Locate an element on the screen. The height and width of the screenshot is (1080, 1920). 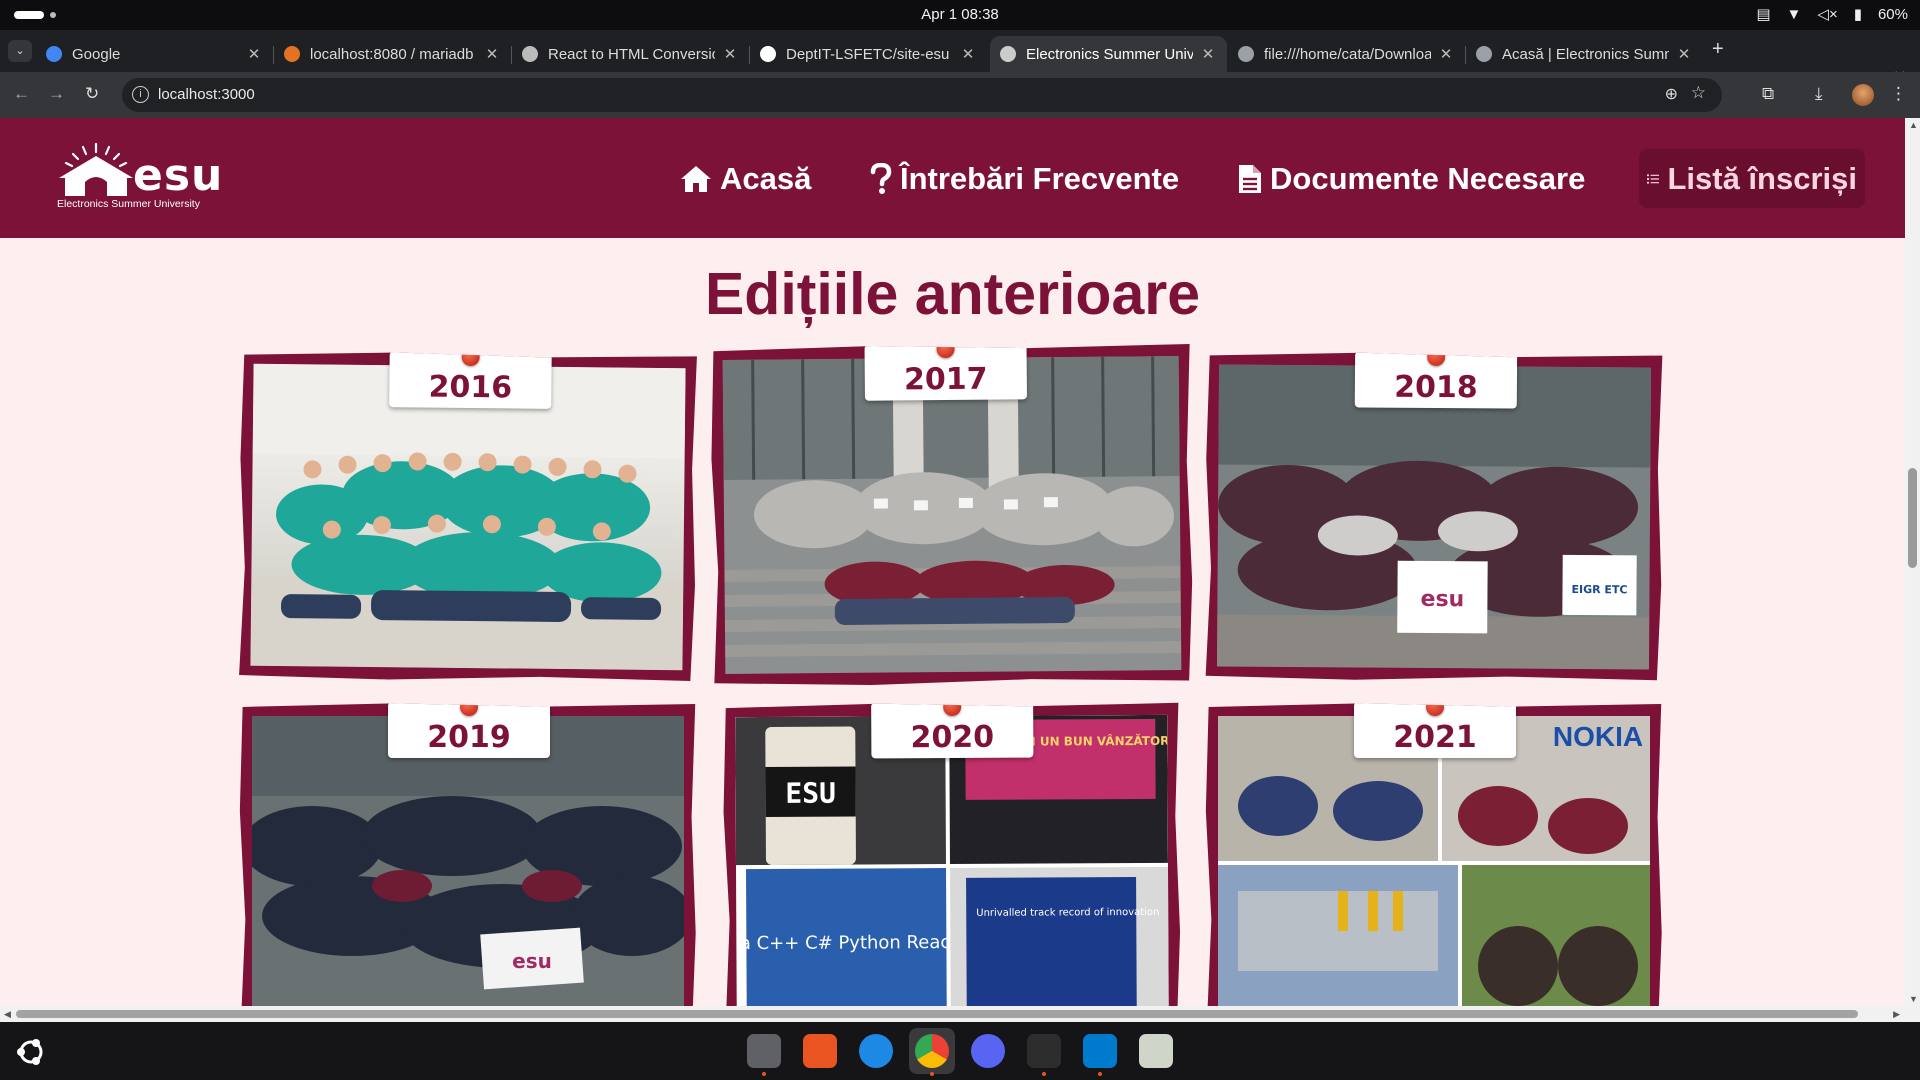
menu-kebab-icon: ⋮ is located at coordinates (1898, 94).